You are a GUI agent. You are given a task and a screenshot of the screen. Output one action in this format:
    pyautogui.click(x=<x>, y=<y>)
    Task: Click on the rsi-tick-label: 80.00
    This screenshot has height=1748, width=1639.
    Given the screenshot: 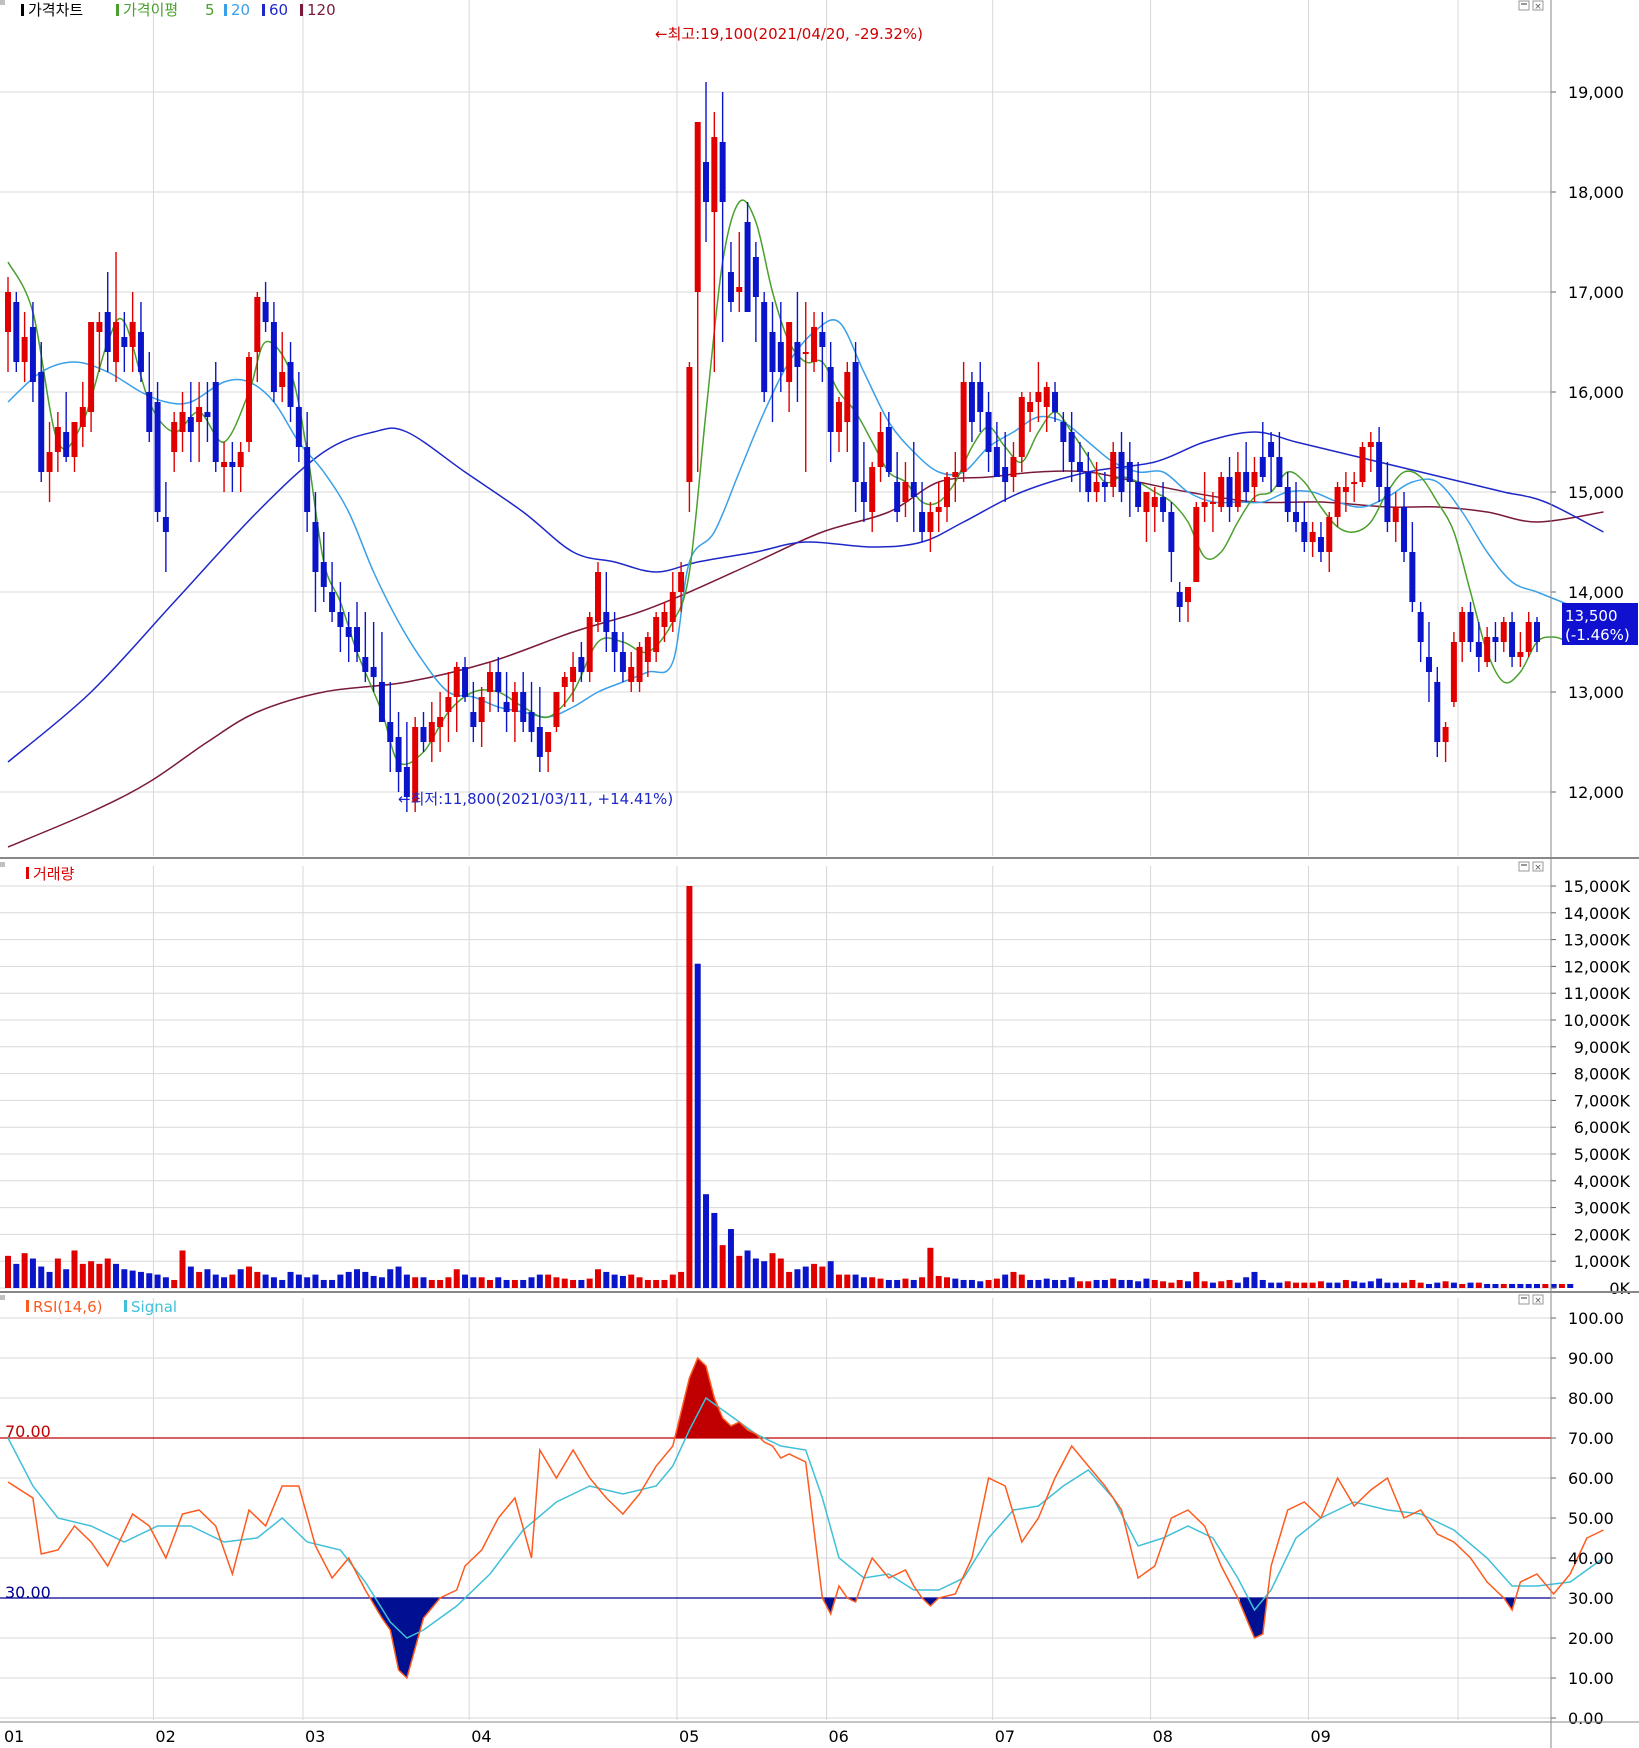 What is the action you would take?
    pyautogui.click(x=1591, y=1398)
    